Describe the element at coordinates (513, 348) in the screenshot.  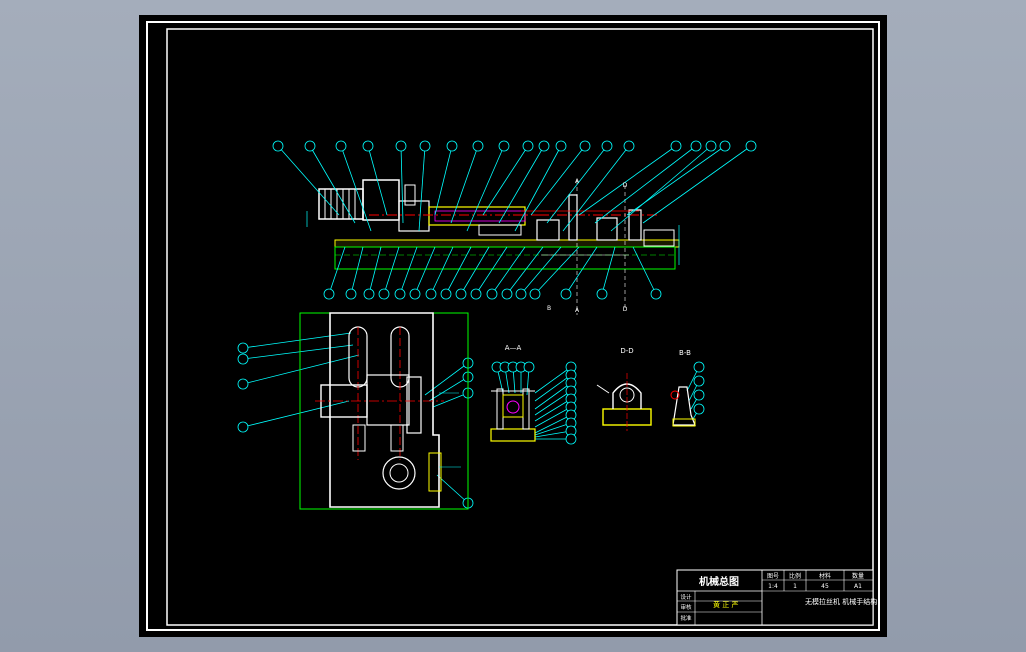
I see `section-aa-title: A—A` at that location.